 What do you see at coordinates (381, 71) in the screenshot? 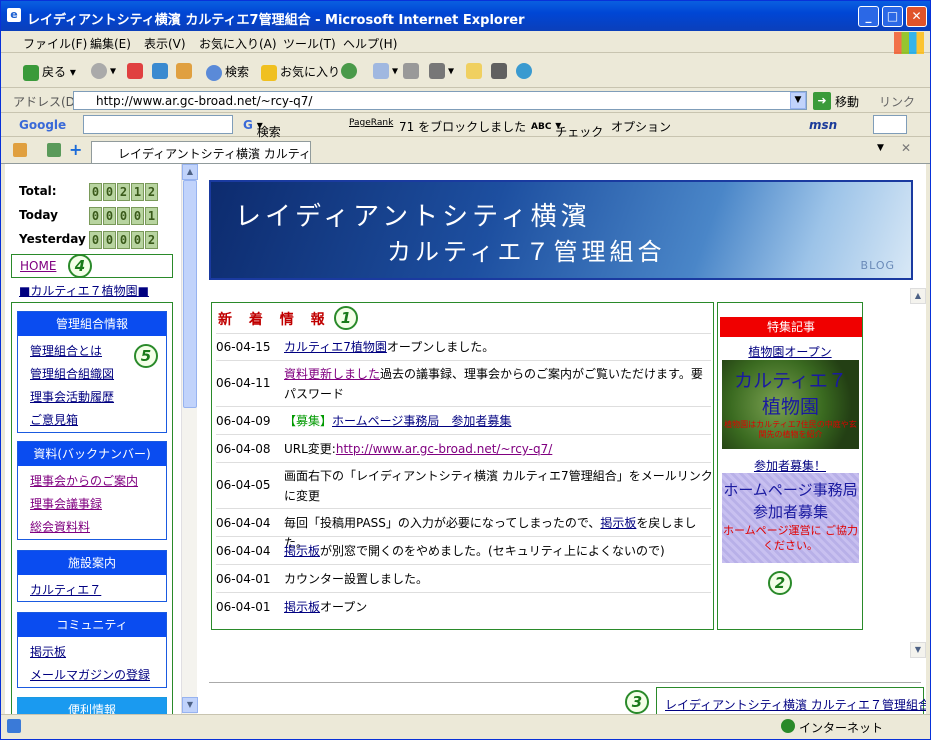
I see `mail-icon` at bounding box center [381, 71].